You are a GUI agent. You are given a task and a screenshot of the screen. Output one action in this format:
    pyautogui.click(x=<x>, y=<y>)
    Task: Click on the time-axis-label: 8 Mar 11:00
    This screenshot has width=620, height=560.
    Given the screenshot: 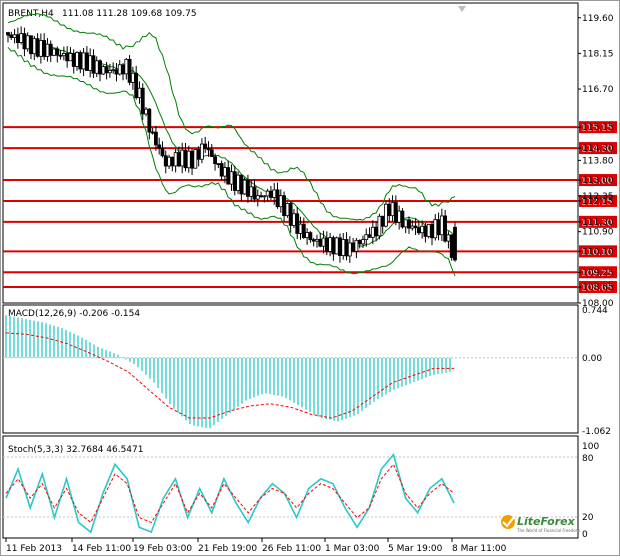 What is the action you would take?
    pyautogui.click(x=479, y=549)
    